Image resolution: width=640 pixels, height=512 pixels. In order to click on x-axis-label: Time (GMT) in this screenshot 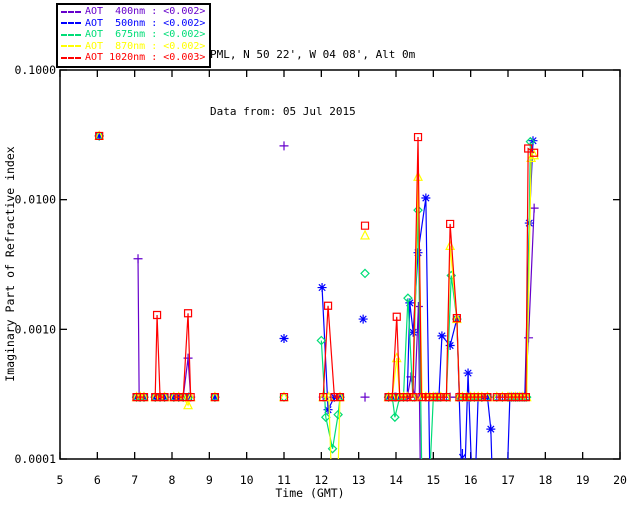, I will do `click(309, 493)`.